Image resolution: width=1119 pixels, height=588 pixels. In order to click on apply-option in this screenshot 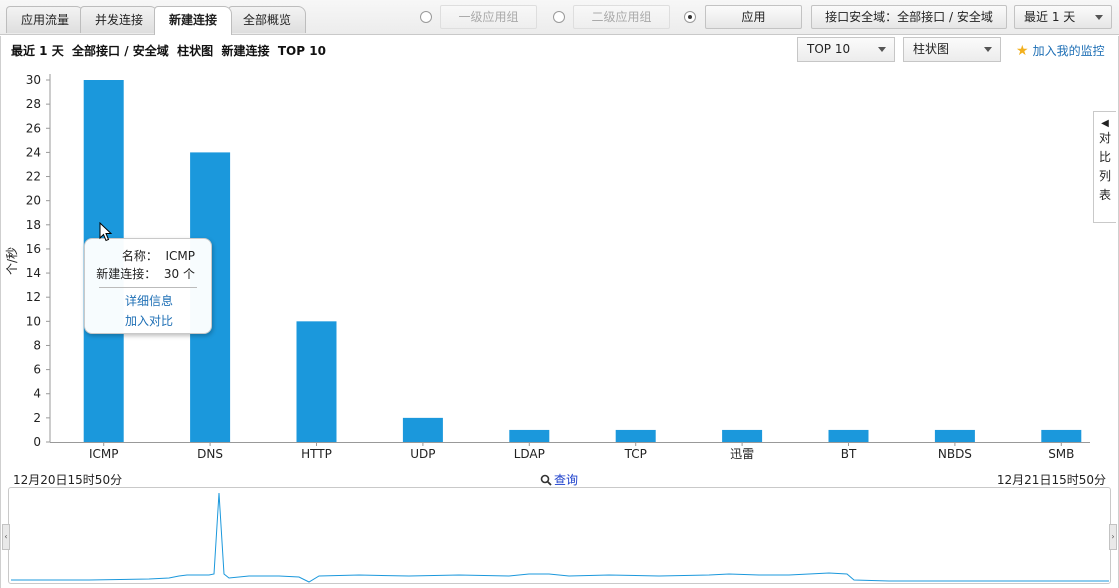, I will do `click(694, 17)`.